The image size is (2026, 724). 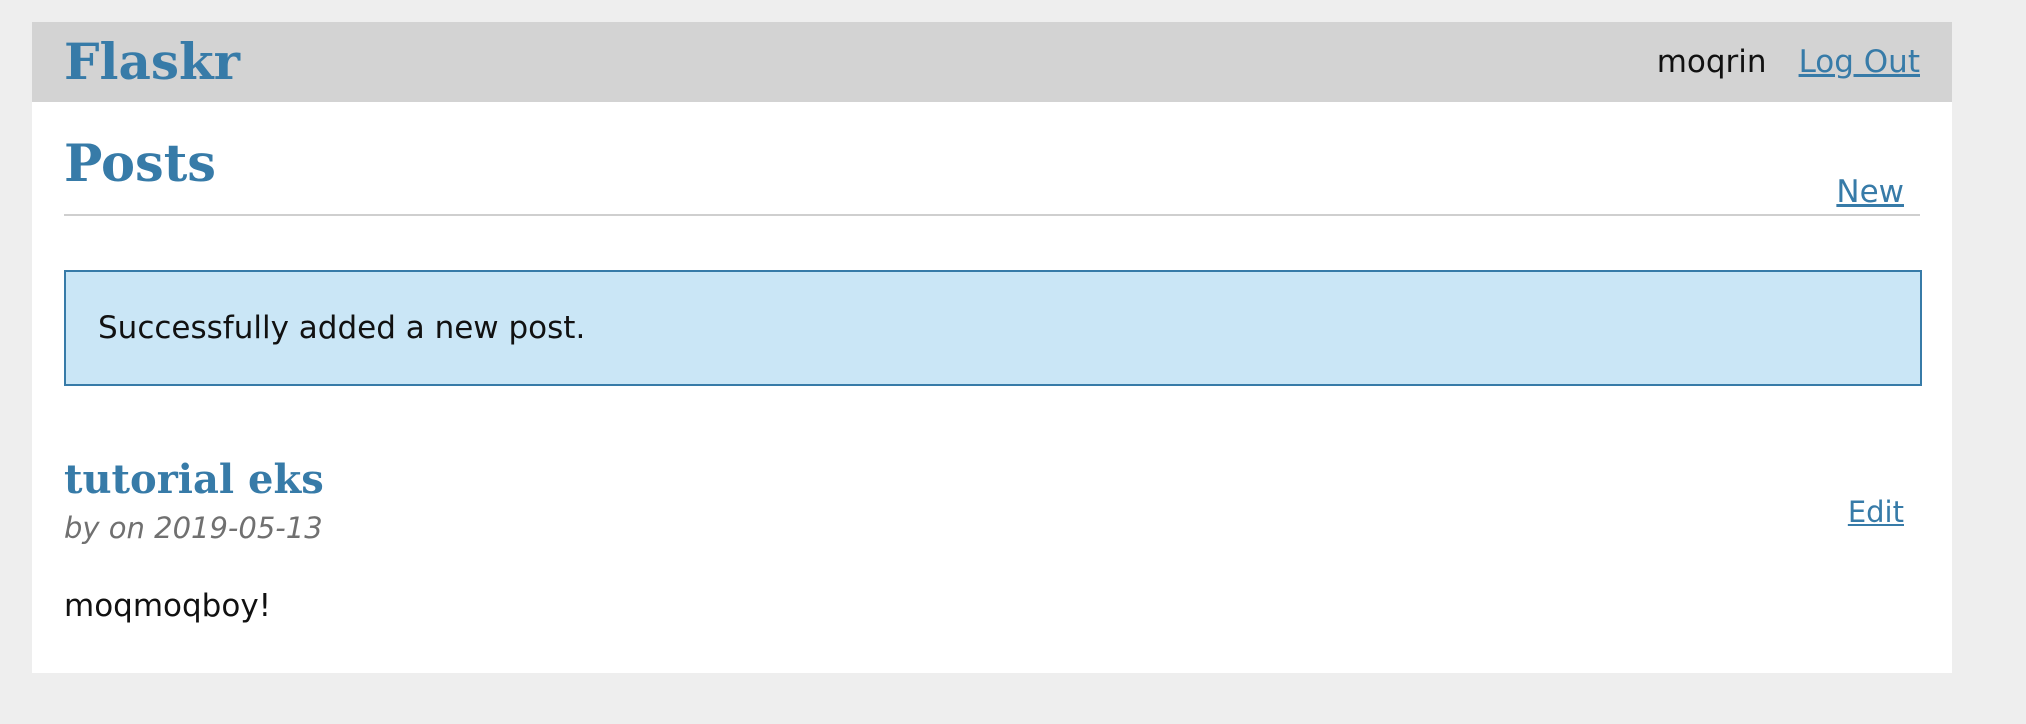 I want to click on post-title: tutorial eks, so click(x=194, y=479).